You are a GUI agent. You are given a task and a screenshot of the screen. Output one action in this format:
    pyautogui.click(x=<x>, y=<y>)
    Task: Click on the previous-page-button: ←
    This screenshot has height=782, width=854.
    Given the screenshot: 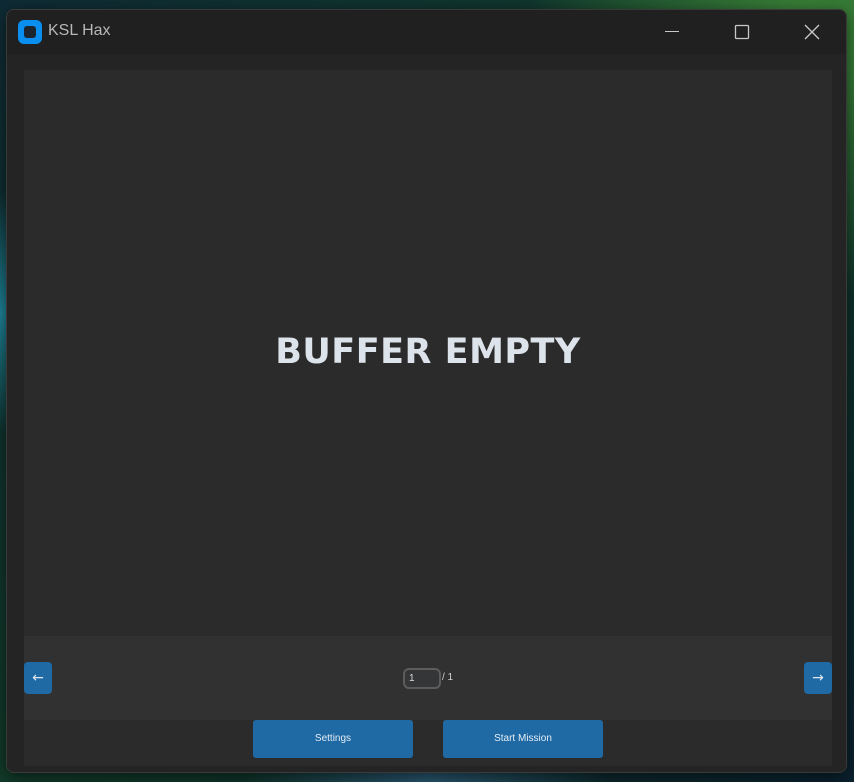 What is the action you would take?
    pyautogui.click(x=38, y=678)
    